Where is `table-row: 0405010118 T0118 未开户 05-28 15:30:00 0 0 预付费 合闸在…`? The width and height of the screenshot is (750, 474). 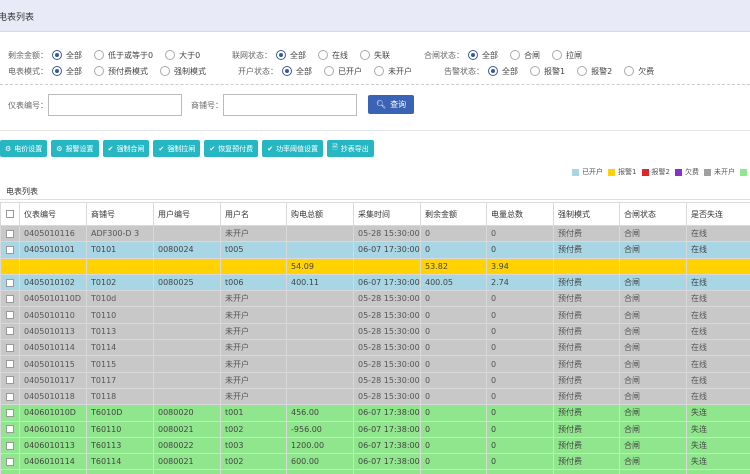
table-row: 0405010118 T0118 未开户 05-28 15:30:00 0 0 预付费 合闸在… is located at coordinates (375, 396).